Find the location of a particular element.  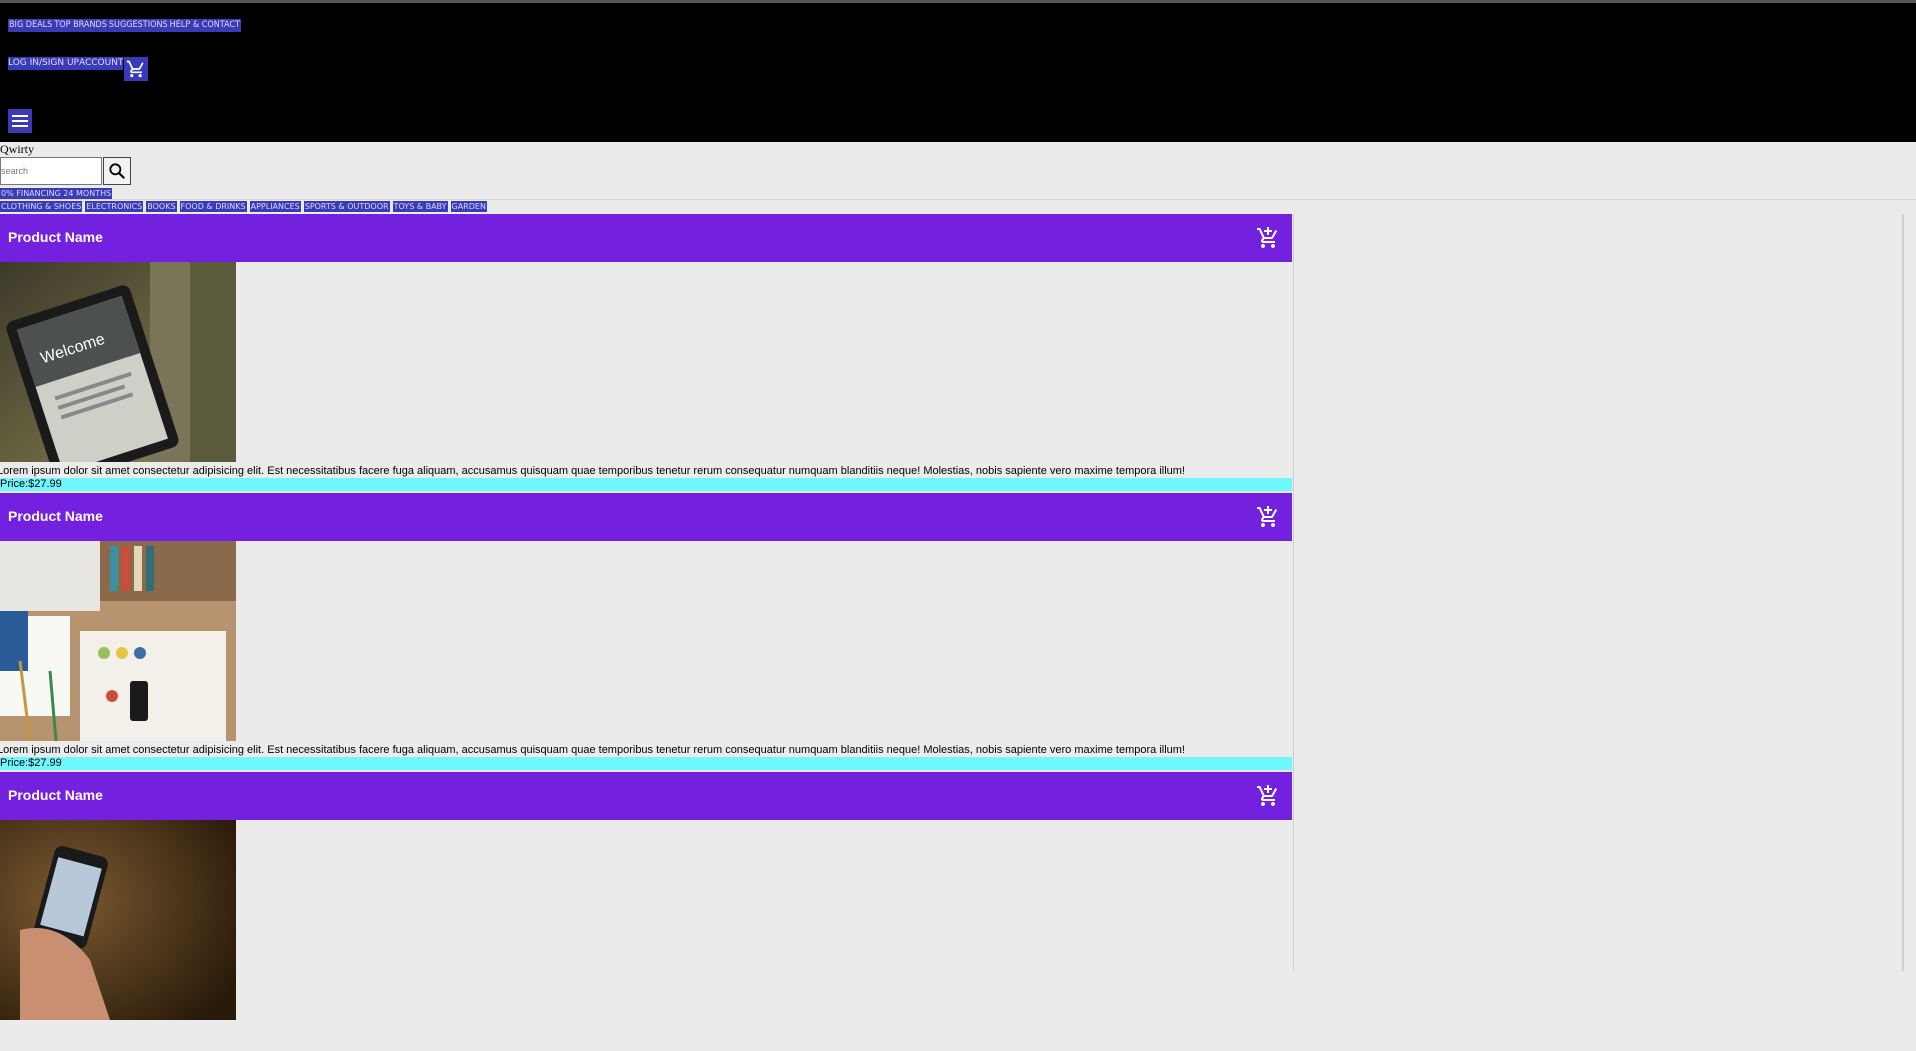

category-appliances: APPLIANCES is located at coordinates (275, 206).